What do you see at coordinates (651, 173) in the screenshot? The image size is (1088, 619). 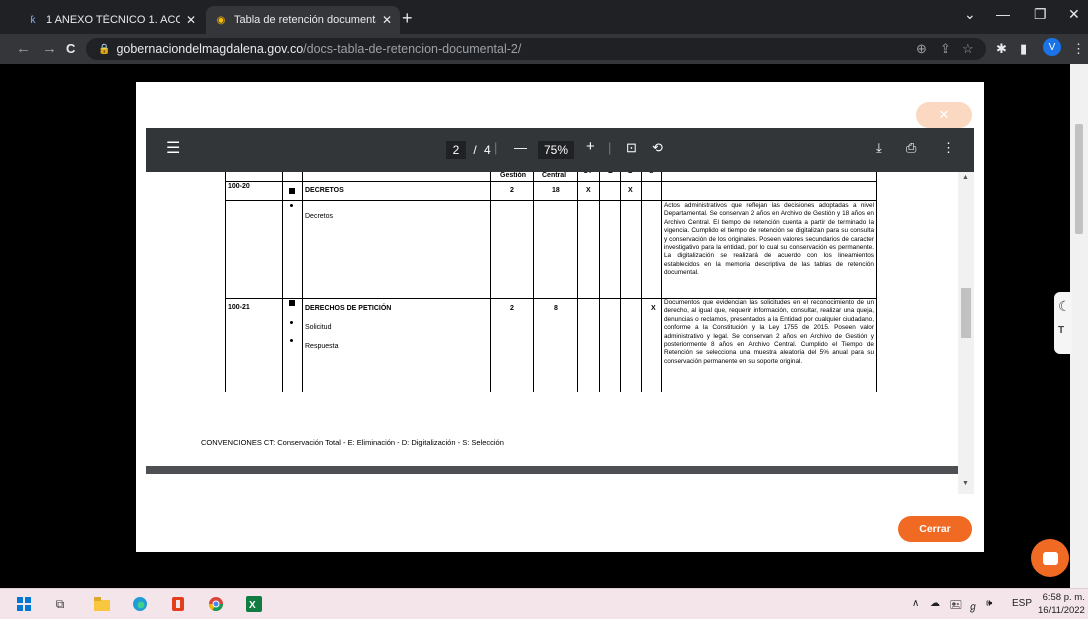 I see `header-s: S` at bounding box center [651, 173].